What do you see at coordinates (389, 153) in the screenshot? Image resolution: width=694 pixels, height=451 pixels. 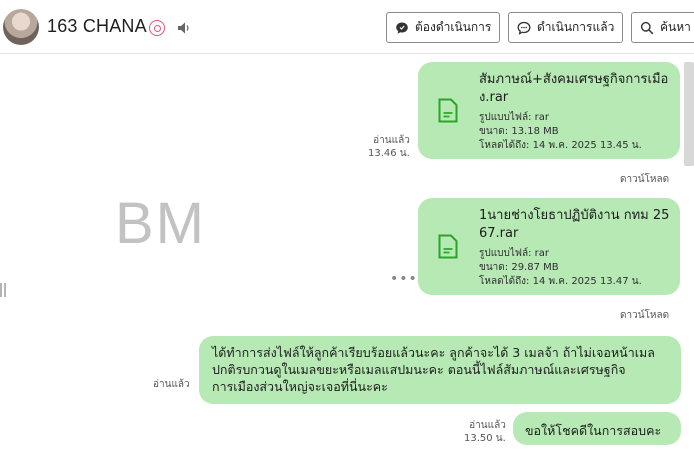 I see `message-time: 13.46 น.` at bounding box center [389, 153].